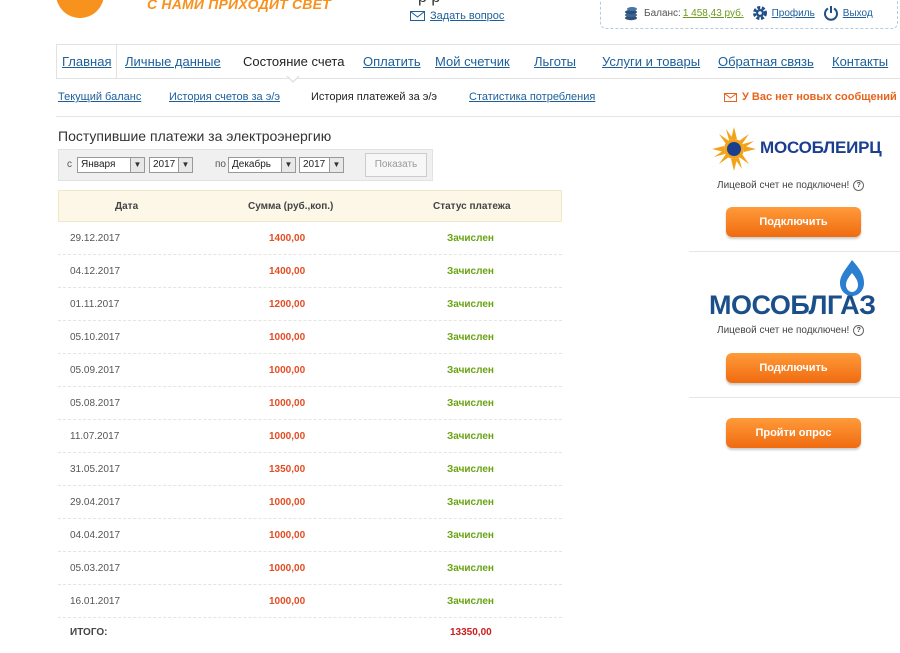  Describe the element at coordinates (310, 535) in the screenshot. I see `table-row: 04.04.2017 1000,00 Зачислен` at that location.